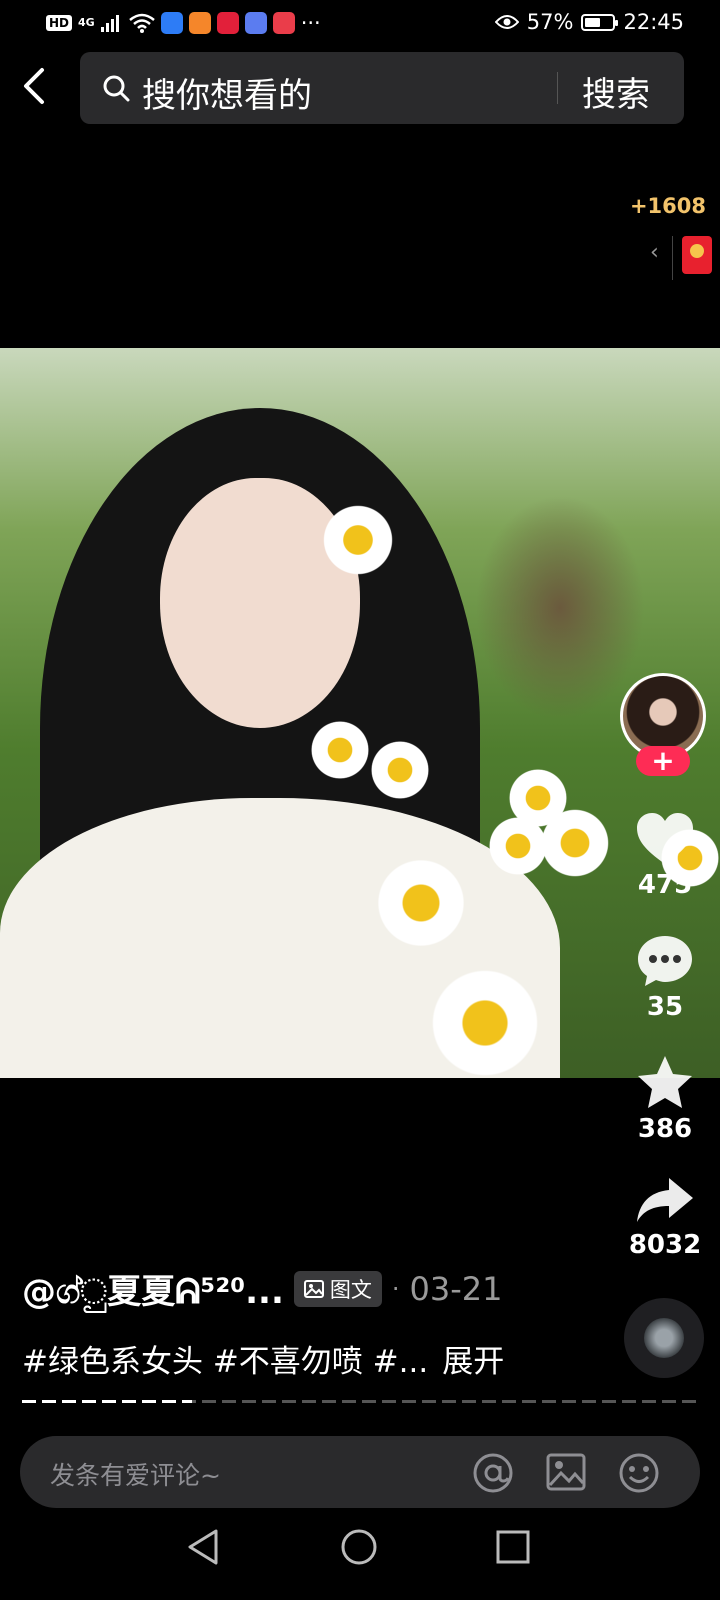 The width and height of the screenshot is (720, 1600). What do you see at coordinates (86, 22) in the screenshot?
I see `network-type: 4G` at bounding box center [86, 22].